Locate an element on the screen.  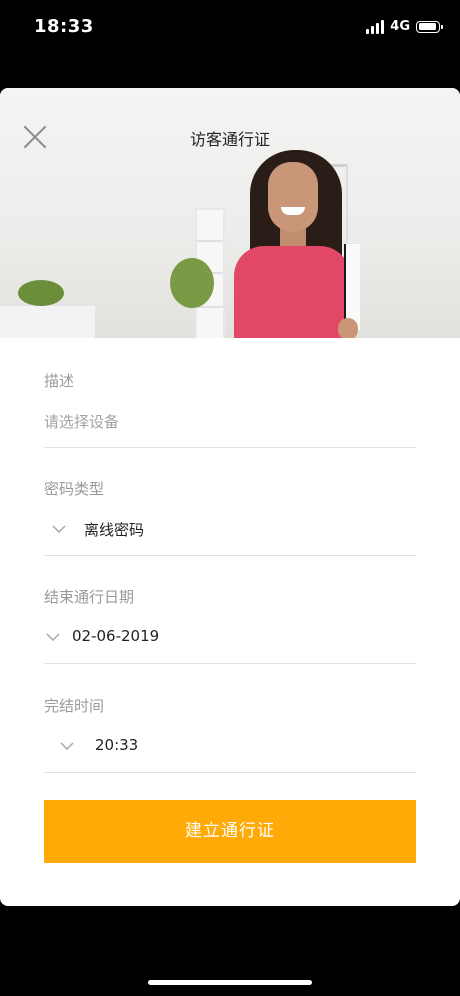
description-label: 描述 is located at coordinates (59, 381).